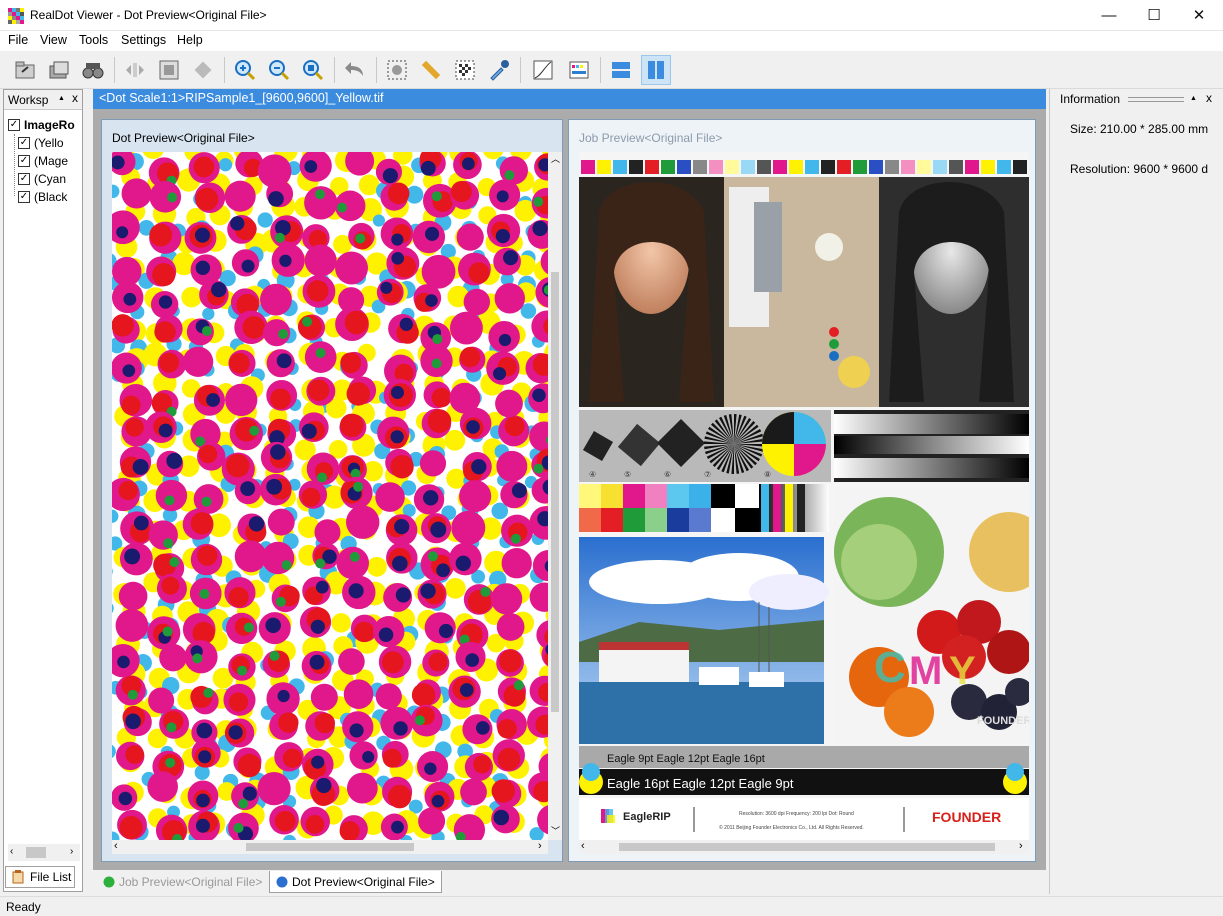  I want to click on scroll-up-icon: ︿, so click(555, 158).